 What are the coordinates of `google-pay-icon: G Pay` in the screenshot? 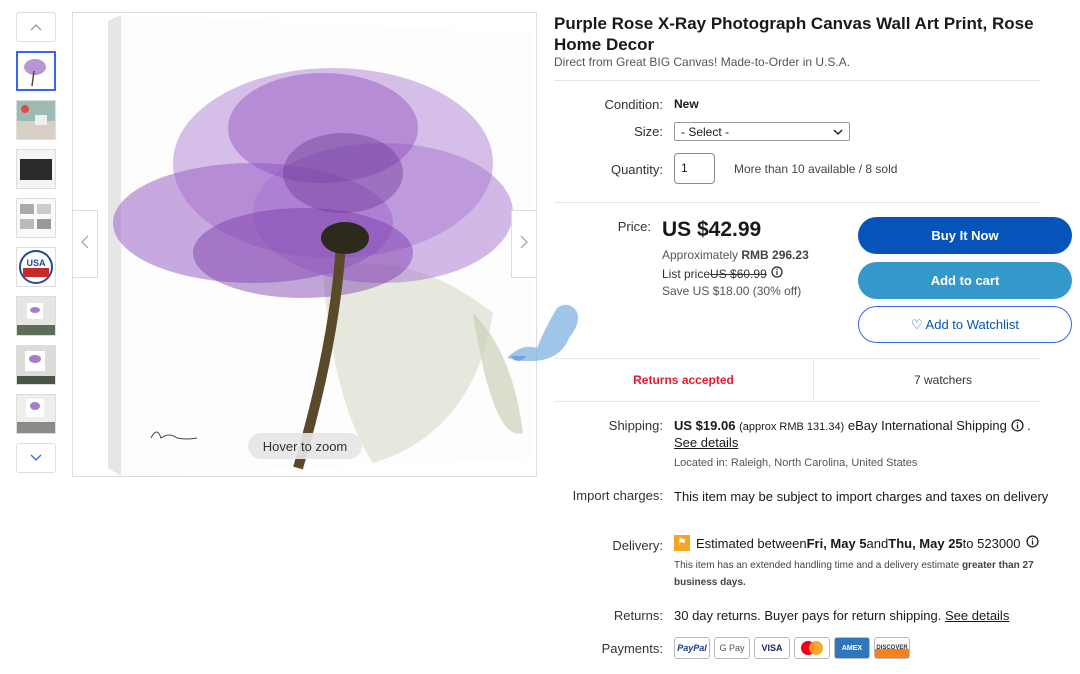 It's located at (732, 648).